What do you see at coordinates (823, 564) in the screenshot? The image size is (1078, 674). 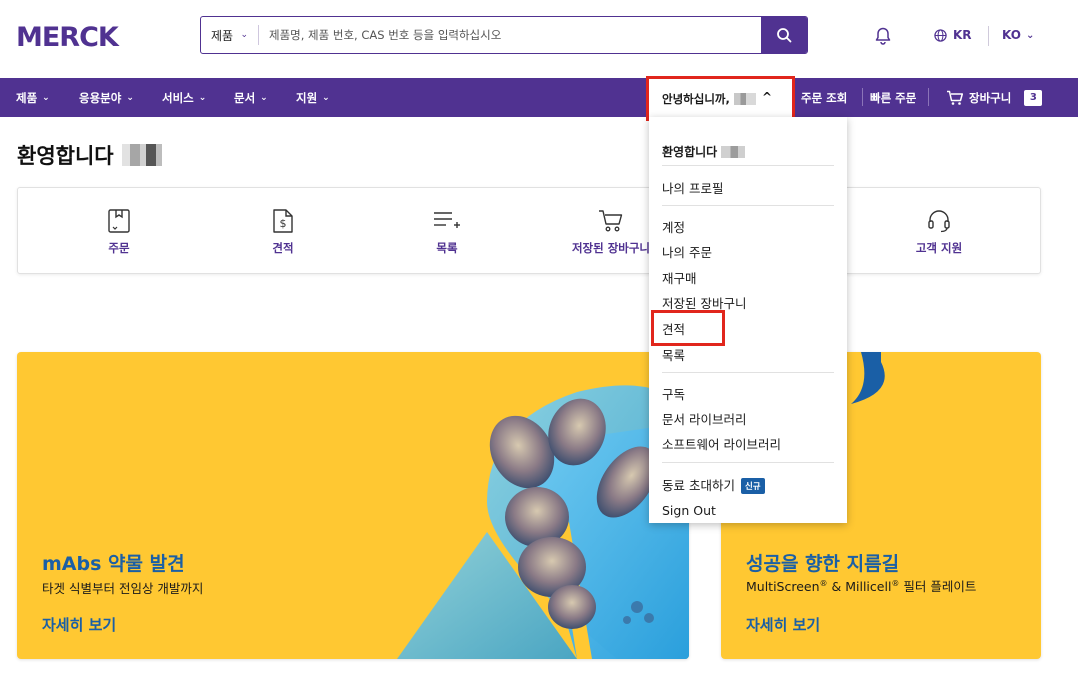 I see `banner-title: 성공을 향한 지름길` at bounding box center [823, 564].